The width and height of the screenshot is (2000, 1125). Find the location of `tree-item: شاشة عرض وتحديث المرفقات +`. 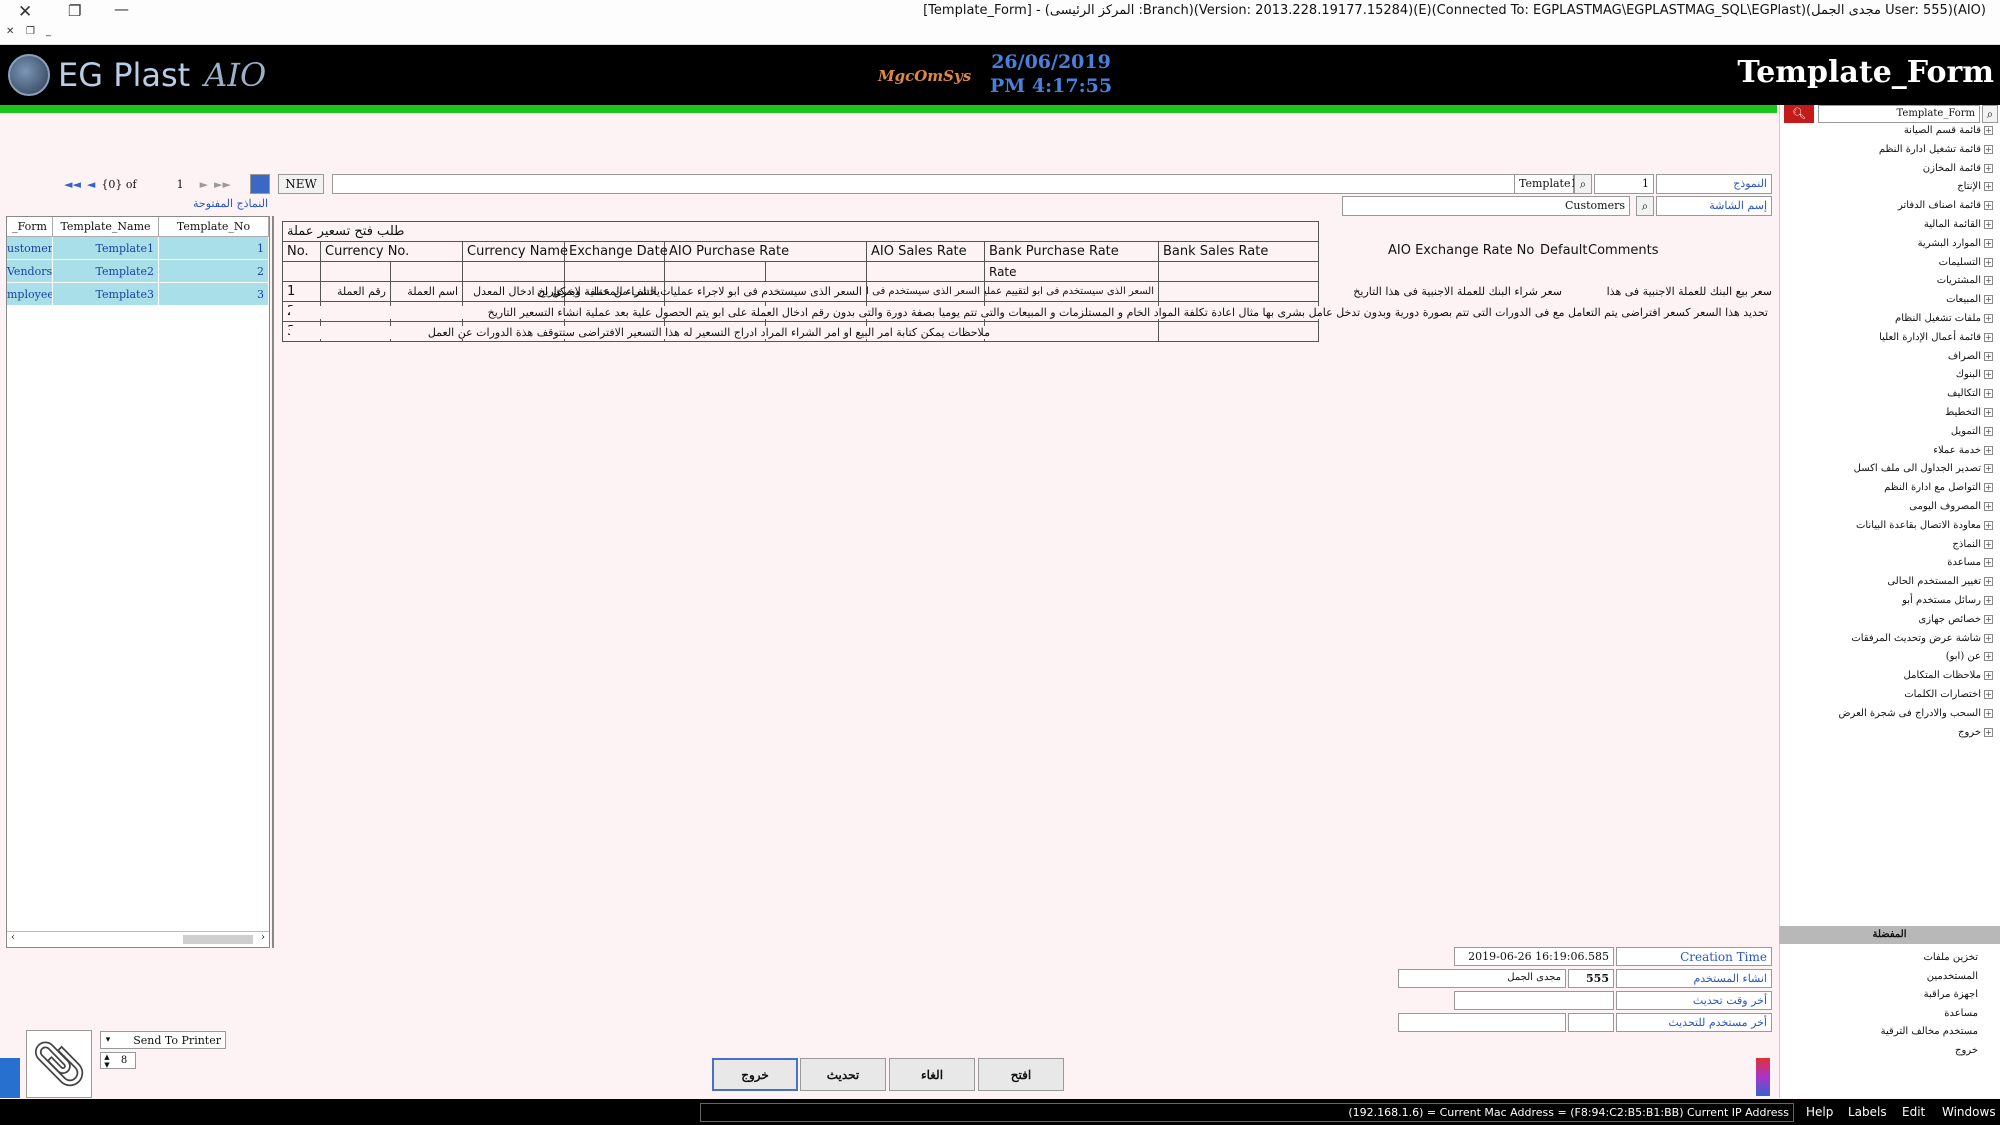

tree-item: شاشة عرض وتحديث المرفقات + is located at coordinates (1922, 638).